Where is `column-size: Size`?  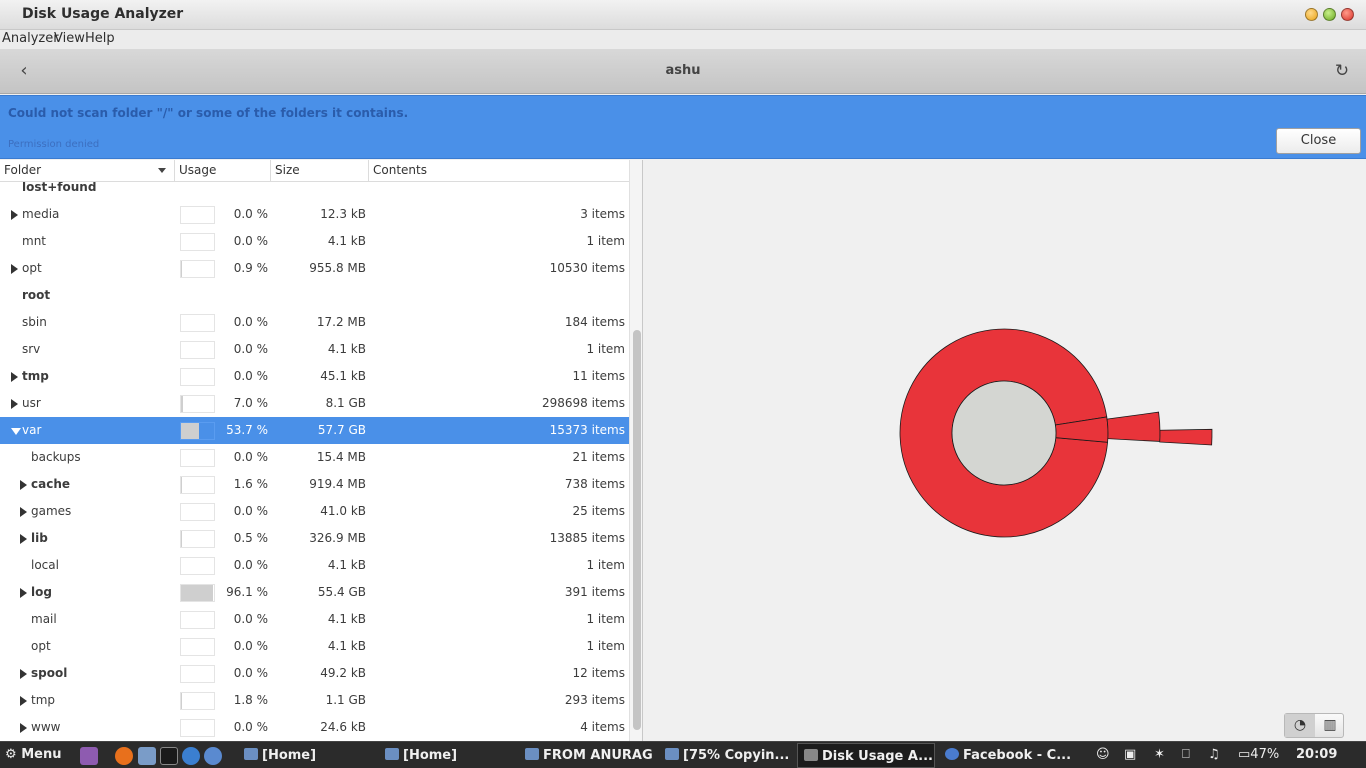 column-size: Size is located at coordinates (320, 171).